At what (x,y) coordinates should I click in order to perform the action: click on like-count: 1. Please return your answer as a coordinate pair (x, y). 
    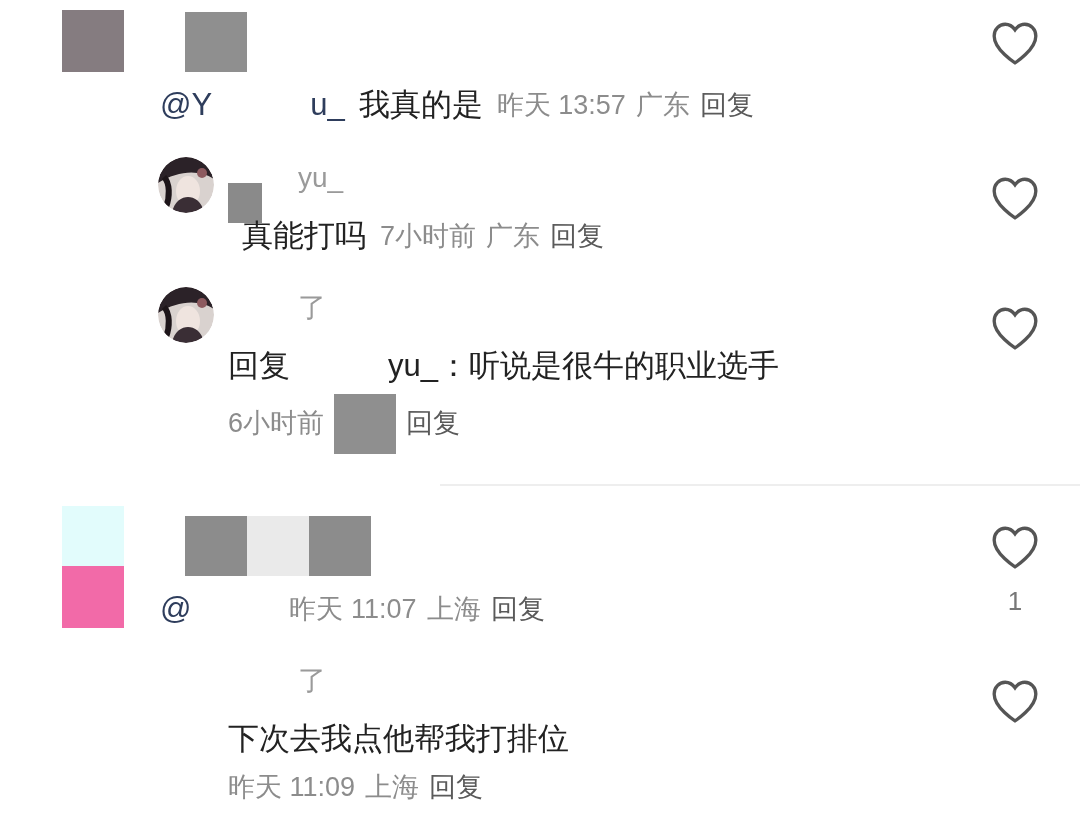
    Looking at the image, I should click on (1015, 601).